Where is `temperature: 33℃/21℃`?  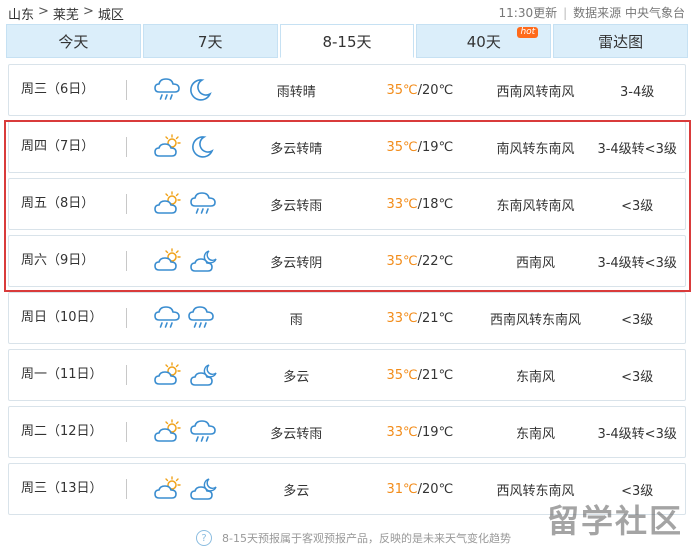 temperature: 33℃/21℃ is located at coordinates (420, 318).